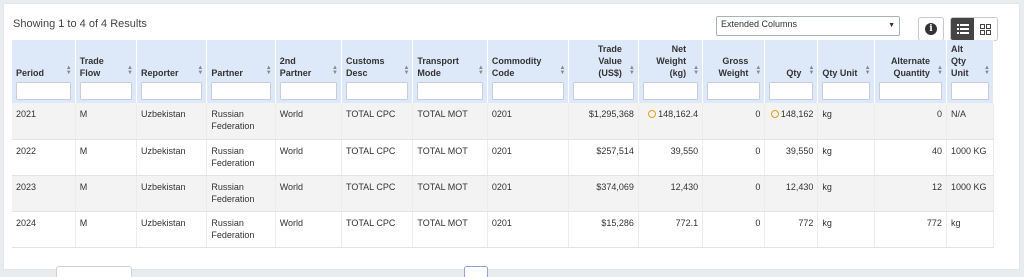 Image resolution: width=1024 pixels, height=277 pixels. Describe the element at coordinates (671, 157) in the screenshot. I see `cell-net-weight: 39,550` at that location.